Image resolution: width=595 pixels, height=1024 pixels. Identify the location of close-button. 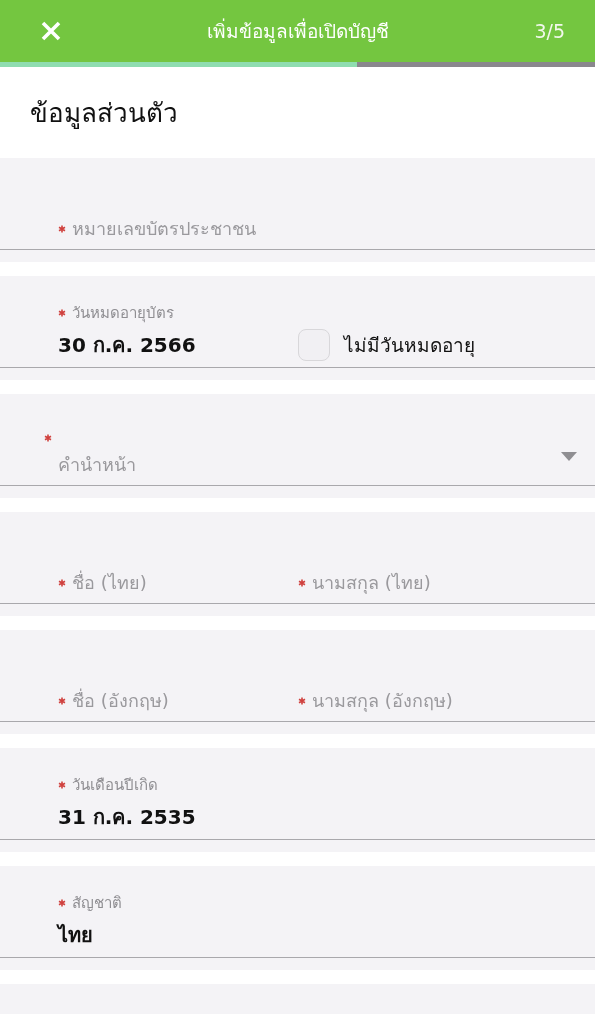
(51, 31).